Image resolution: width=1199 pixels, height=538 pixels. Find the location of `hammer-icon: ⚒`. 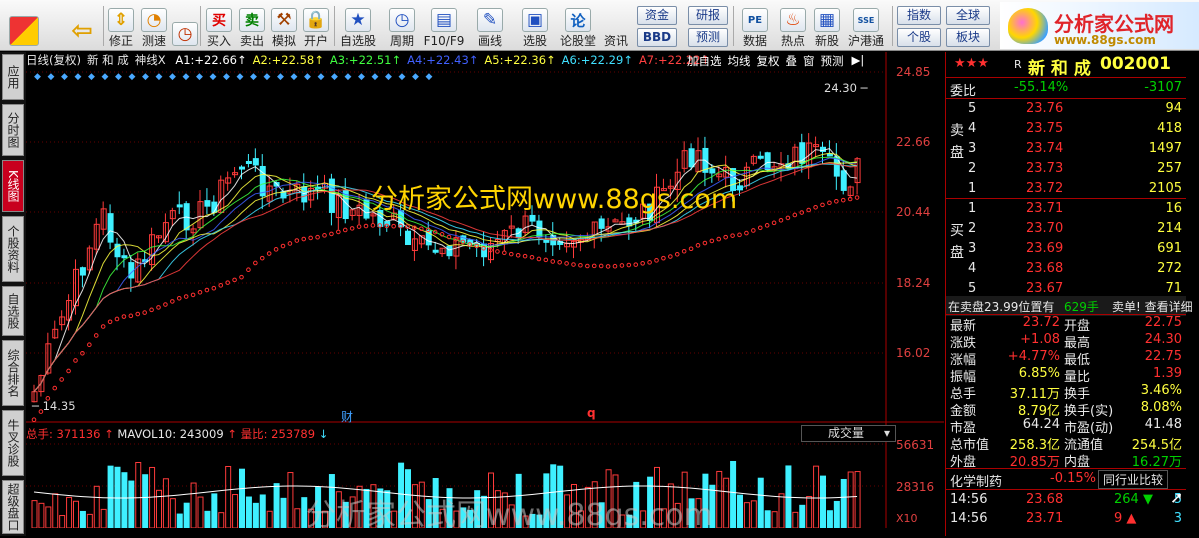

hammer-icon: ⚒ is located at coordinates (284, 20).